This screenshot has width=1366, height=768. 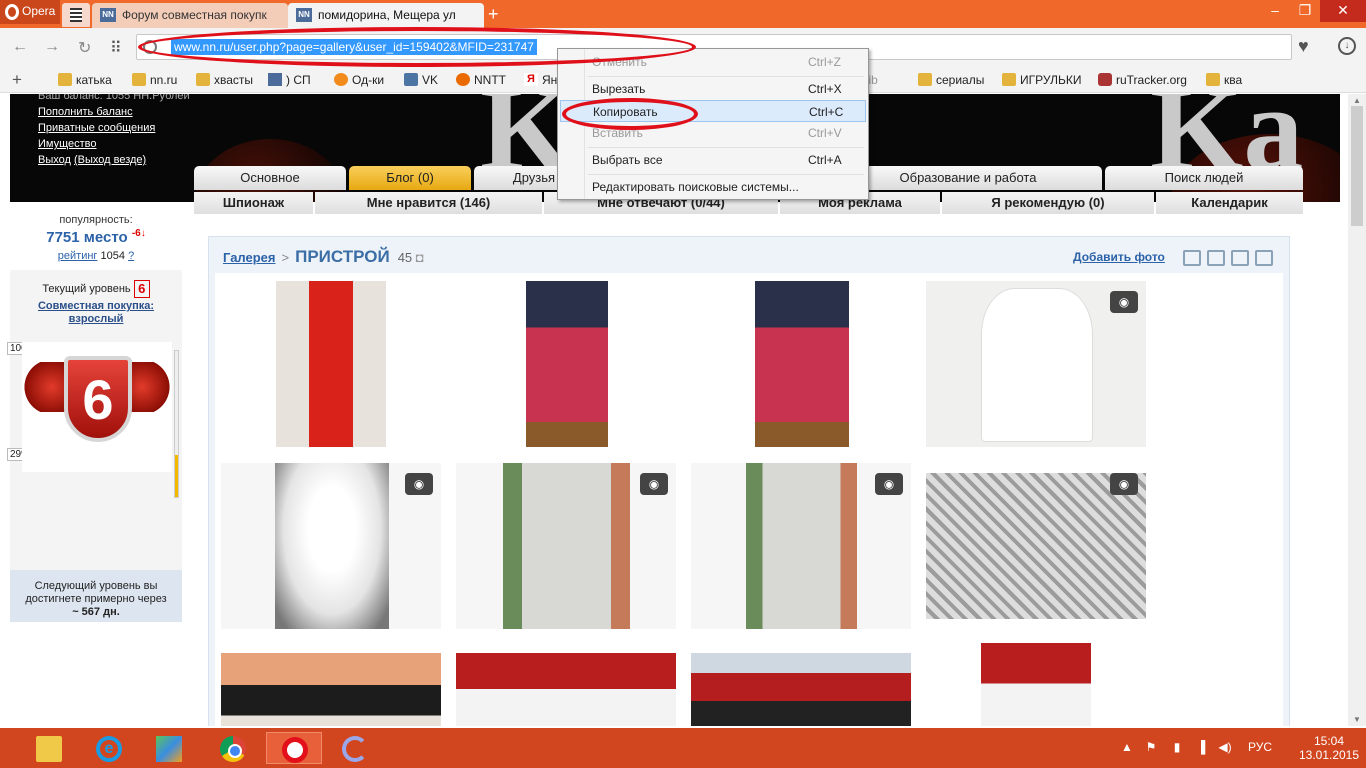 What do you see at coordinates (85, 80) in the screenshot?
I see `bookmark-katka: катька` at bounding box center [85, 80].